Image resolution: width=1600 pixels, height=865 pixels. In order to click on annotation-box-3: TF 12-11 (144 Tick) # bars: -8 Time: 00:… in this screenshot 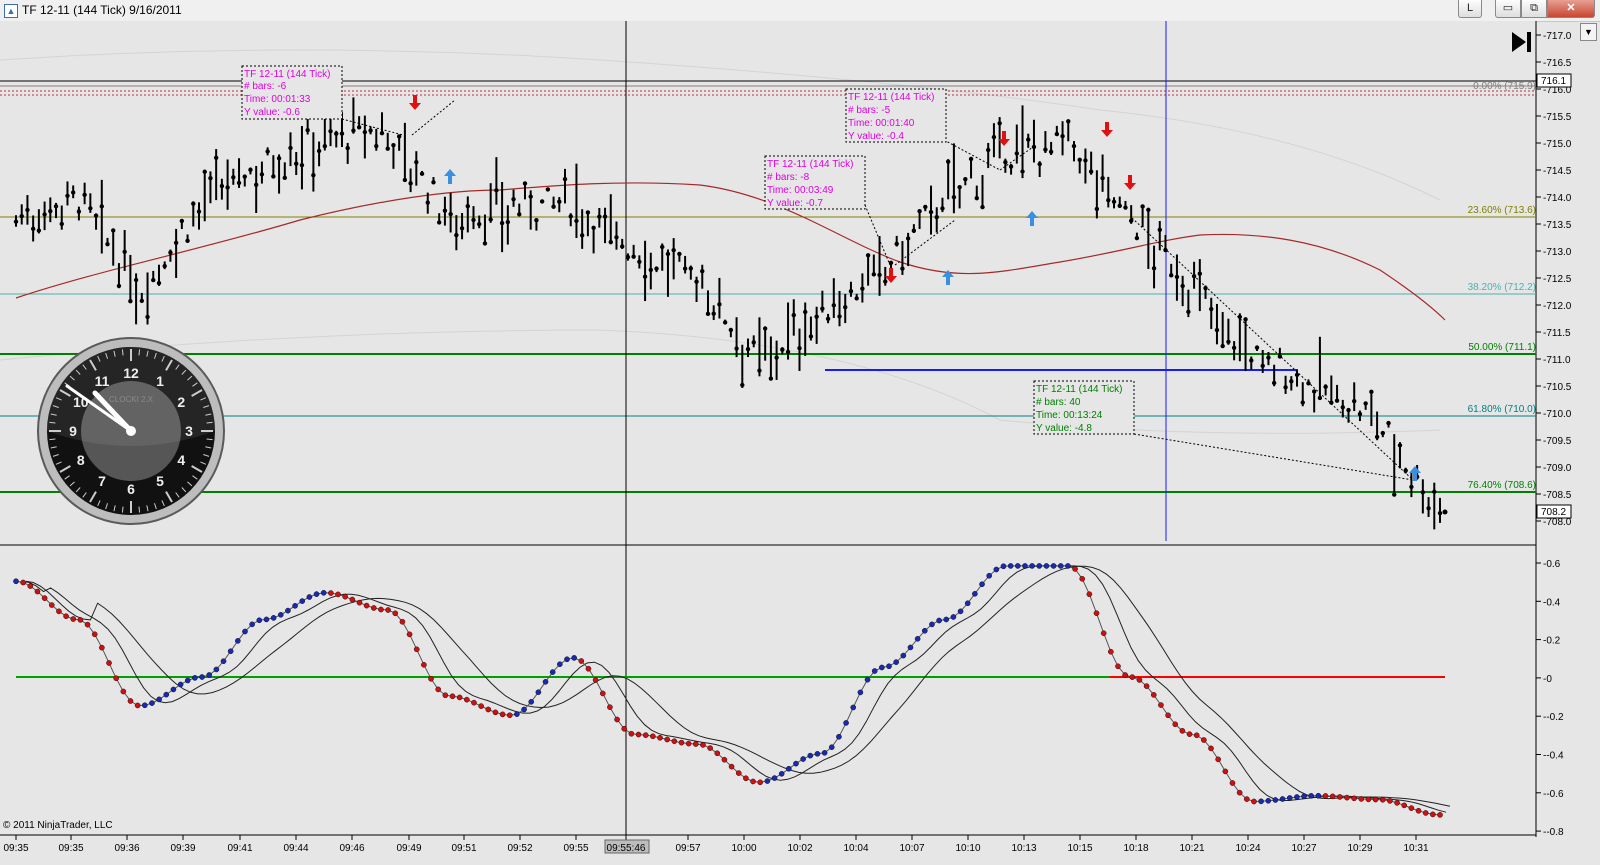, I will do `click(815, 182)`.